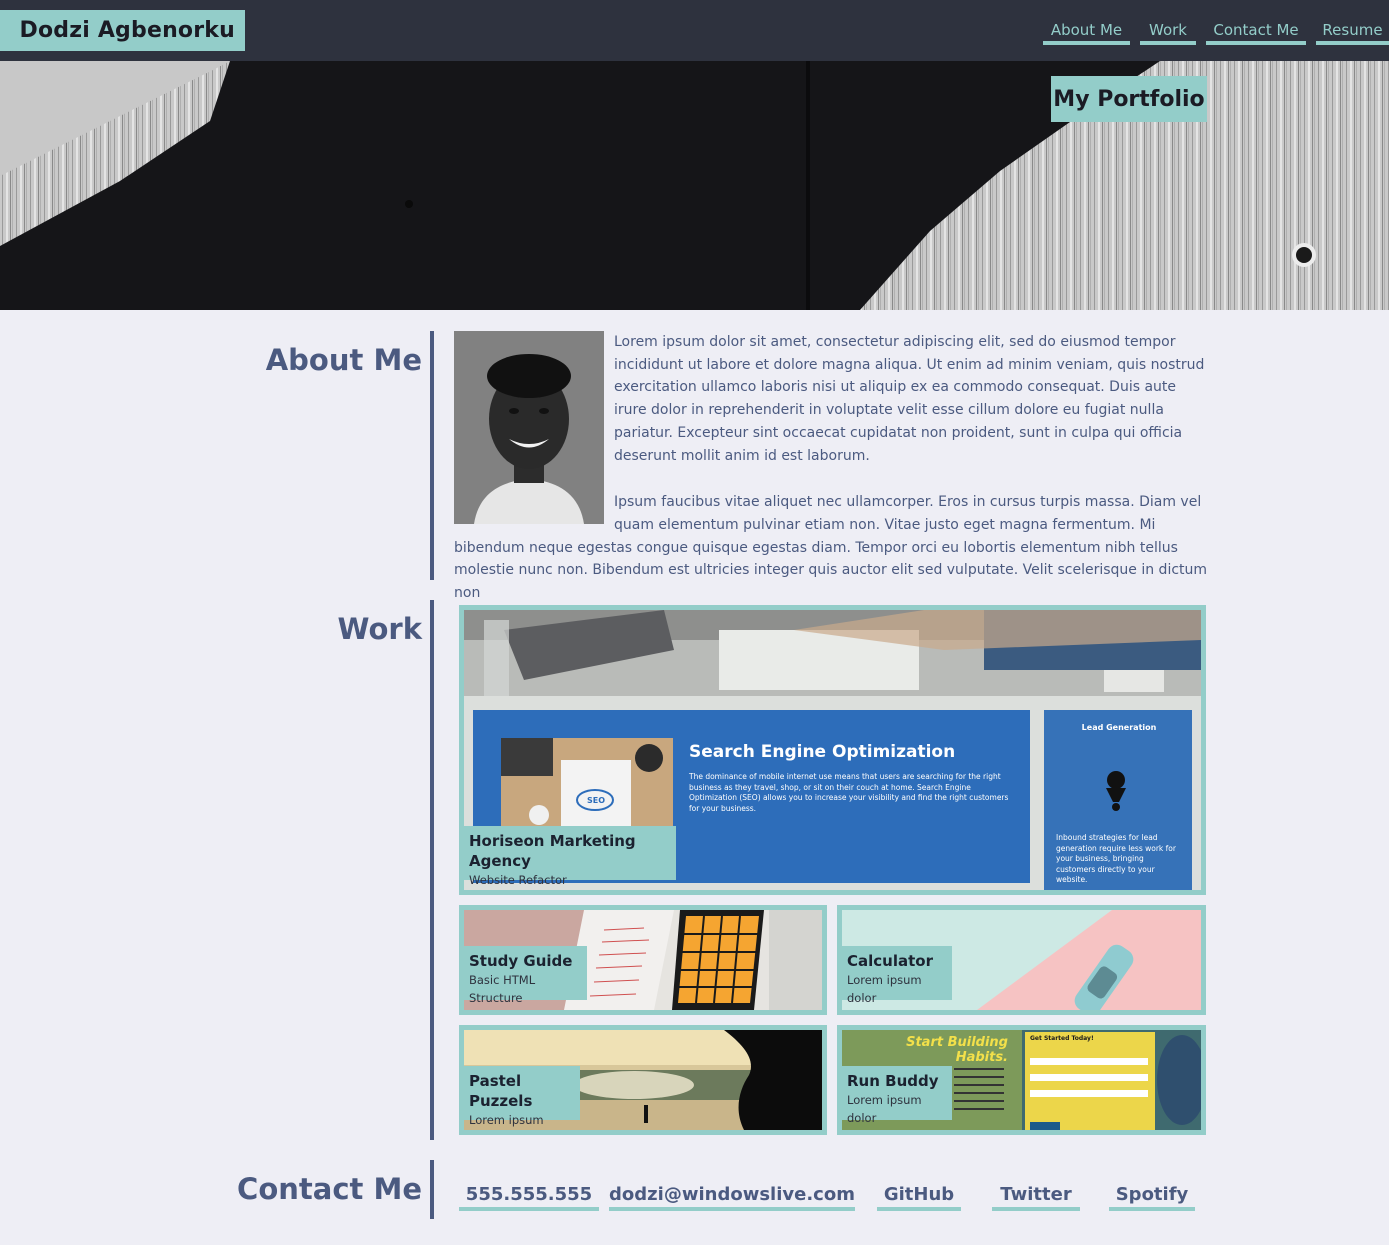  Describe the element at coordinates (529, 1197) in the screenshot. I see `contact-phone-link: 555.555.555` at that location.